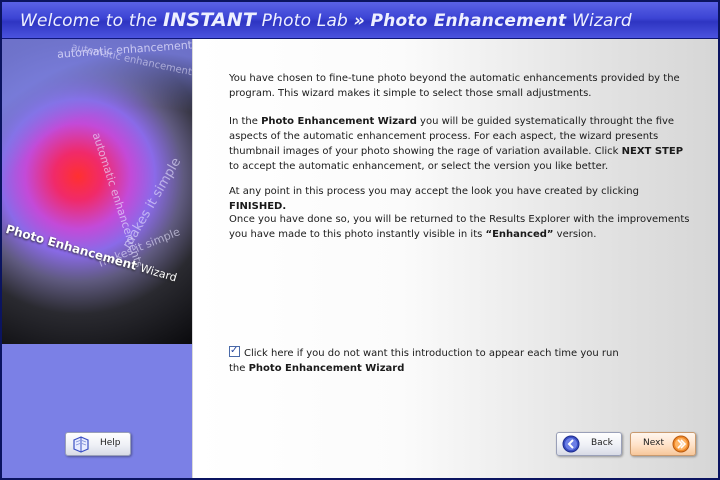  Describe the element at coordinates (258, 206) in the screenshot. I see `finished-term: FINISHED.` at that location.